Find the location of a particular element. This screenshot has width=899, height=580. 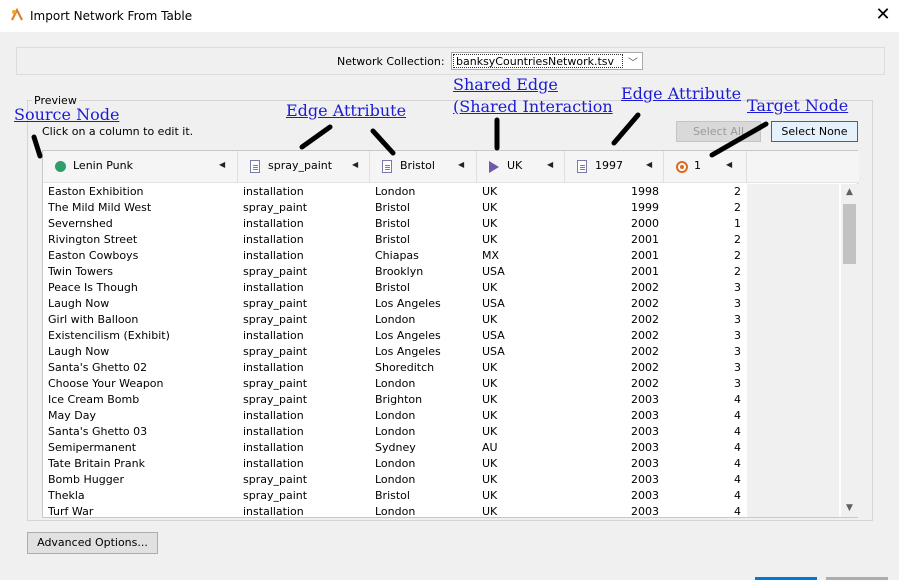

table-row: Thekla spray_paint Bristol UK 2003 4 is located at coordinates (395, 496).